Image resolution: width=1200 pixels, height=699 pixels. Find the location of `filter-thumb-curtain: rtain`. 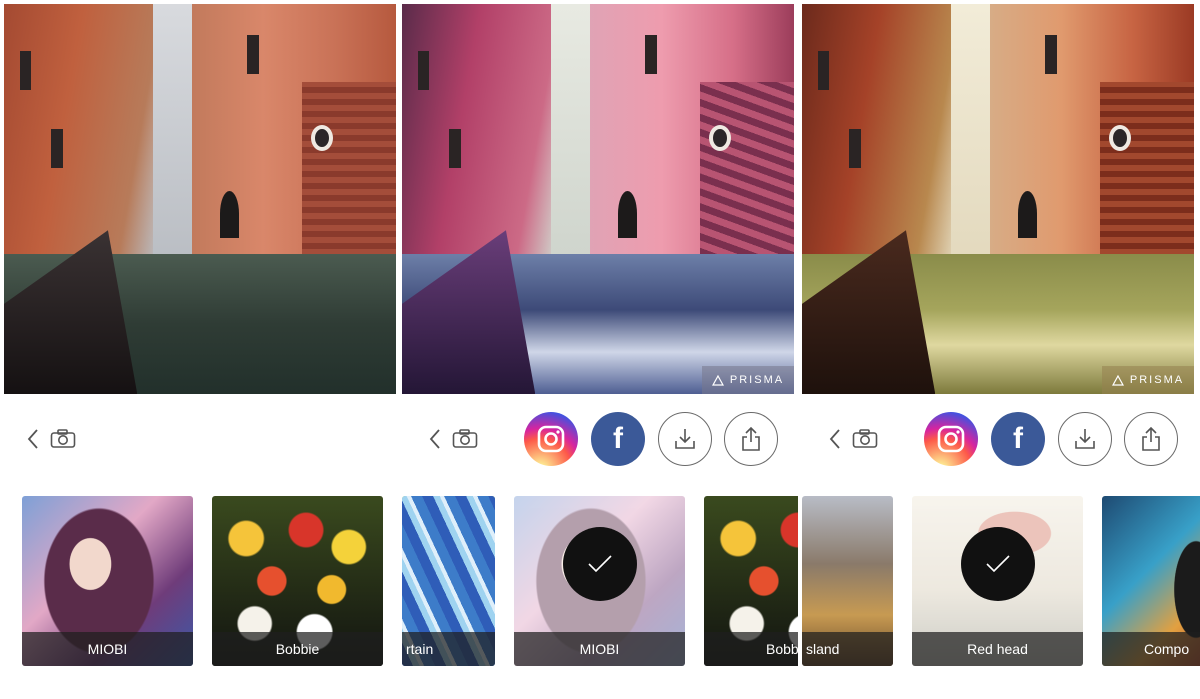

filter-thumb-curtain: rtain is located at coordinates (448, 581).